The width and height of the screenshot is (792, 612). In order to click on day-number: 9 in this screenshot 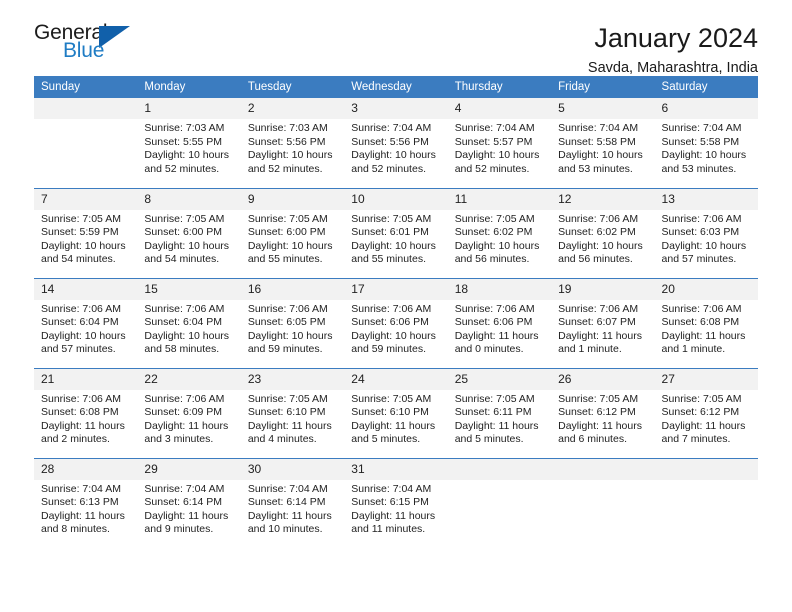, I will do `click(292, 199)`.